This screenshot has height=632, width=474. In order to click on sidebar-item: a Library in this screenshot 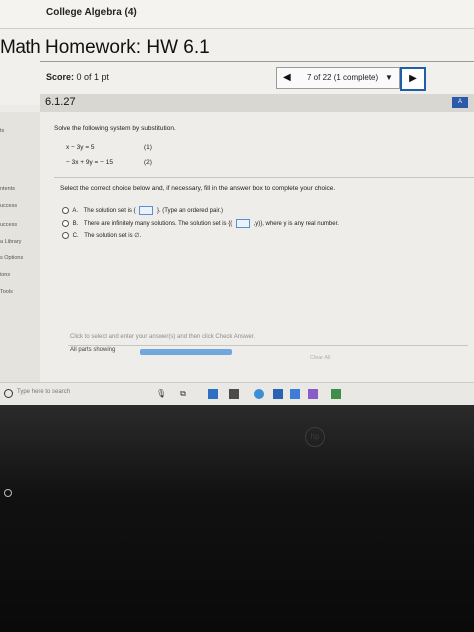, I will do `click(10, 242)`.